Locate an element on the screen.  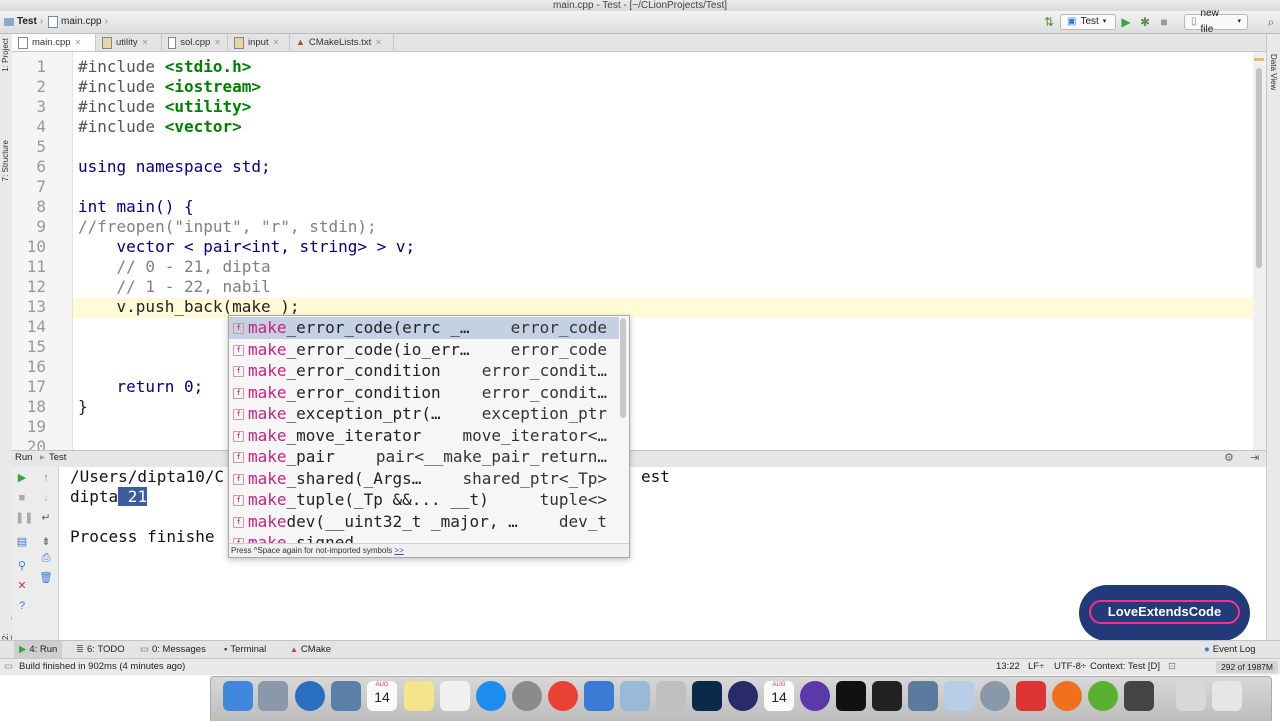
code-text: // 0 - 21, dipta is located at coordinates (174, 266).